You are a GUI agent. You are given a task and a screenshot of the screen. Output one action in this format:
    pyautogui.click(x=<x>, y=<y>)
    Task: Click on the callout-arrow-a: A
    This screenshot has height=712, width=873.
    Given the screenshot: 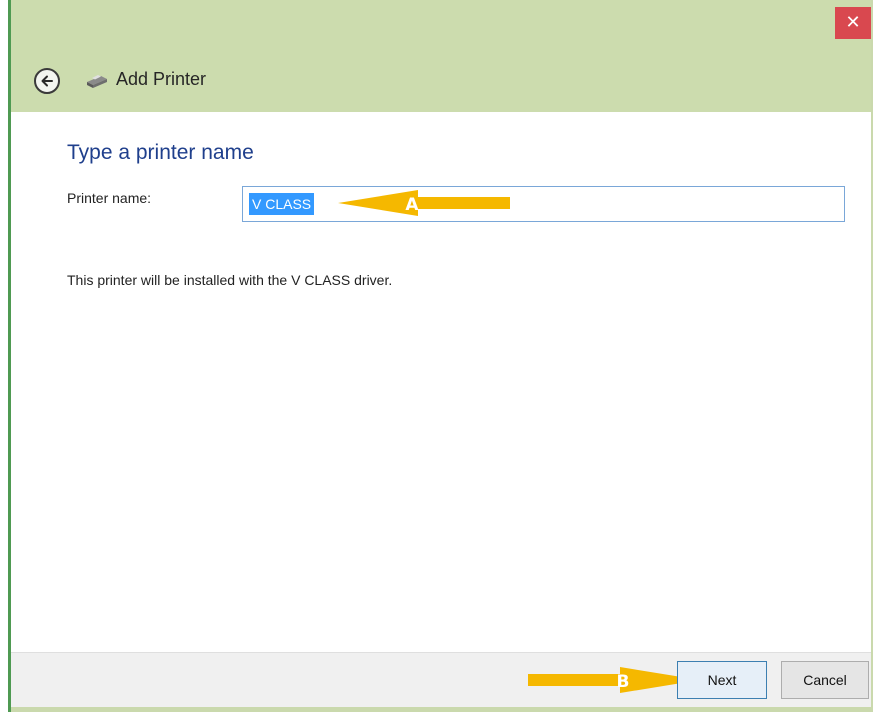 What is the action you would take?
    pyautogui.click(x=424, y=203)
    